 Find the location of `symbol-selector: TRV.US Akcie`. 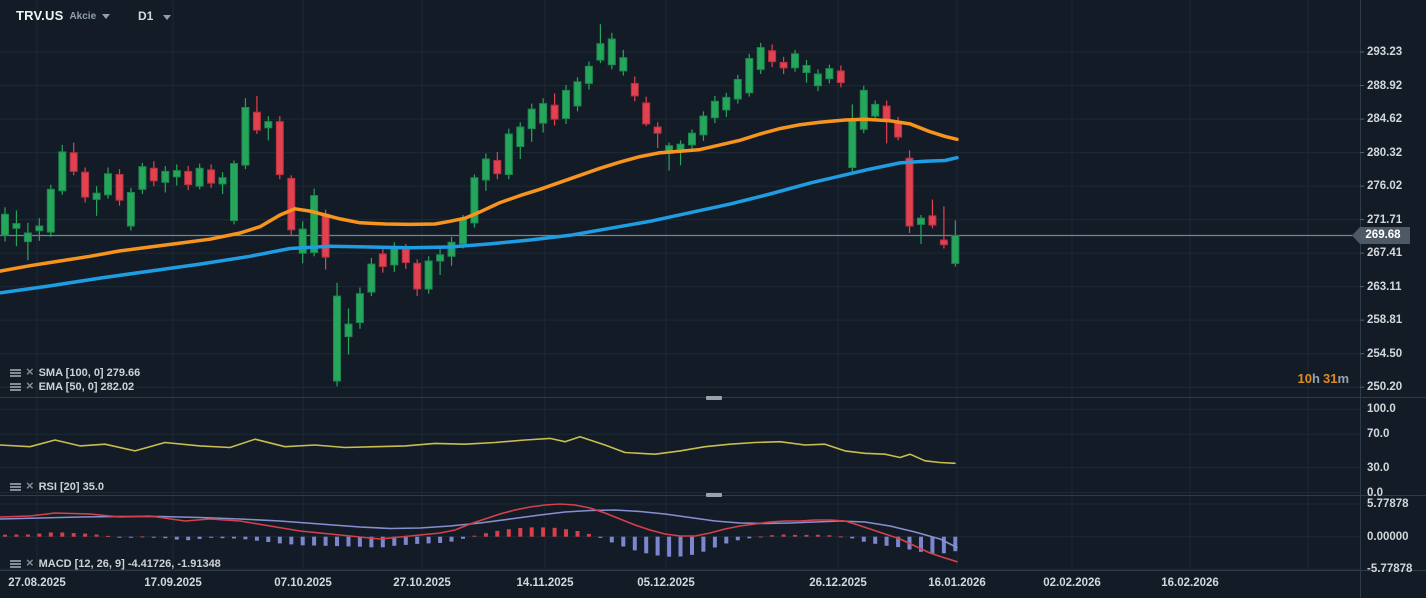

symbol-selector: TRV.US Akcie is located at coordinates (63, 15).